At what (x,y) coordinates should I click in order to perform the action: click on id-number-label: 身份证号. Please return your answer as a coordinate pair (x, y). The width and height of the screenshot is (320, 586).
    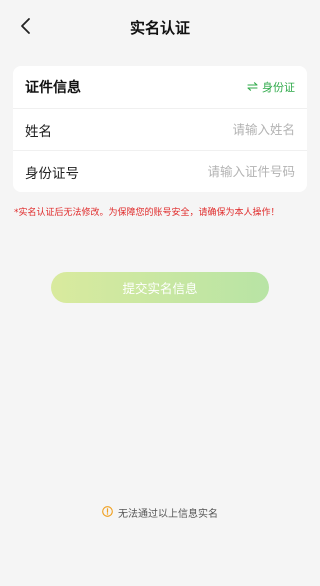
    Looking at the image, I should click on (52, 173).